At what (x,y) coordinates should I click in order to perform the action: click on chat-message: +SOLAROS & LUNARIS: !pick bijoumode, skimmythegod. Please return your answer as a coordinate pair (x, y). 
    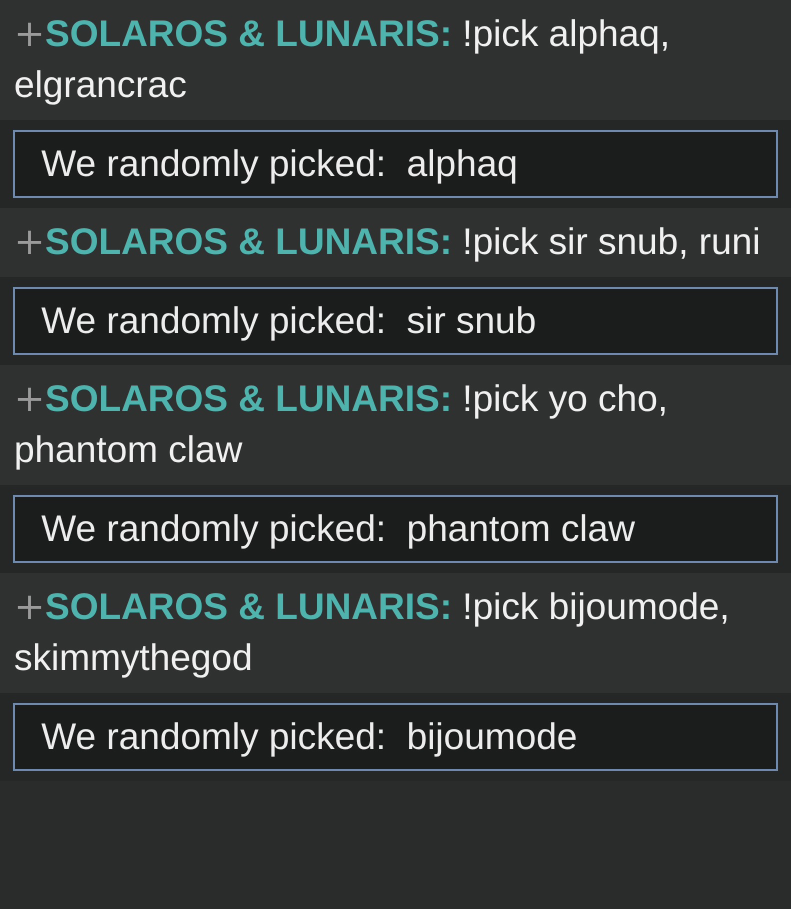
    Looking at the image, I should click on (372, 632).